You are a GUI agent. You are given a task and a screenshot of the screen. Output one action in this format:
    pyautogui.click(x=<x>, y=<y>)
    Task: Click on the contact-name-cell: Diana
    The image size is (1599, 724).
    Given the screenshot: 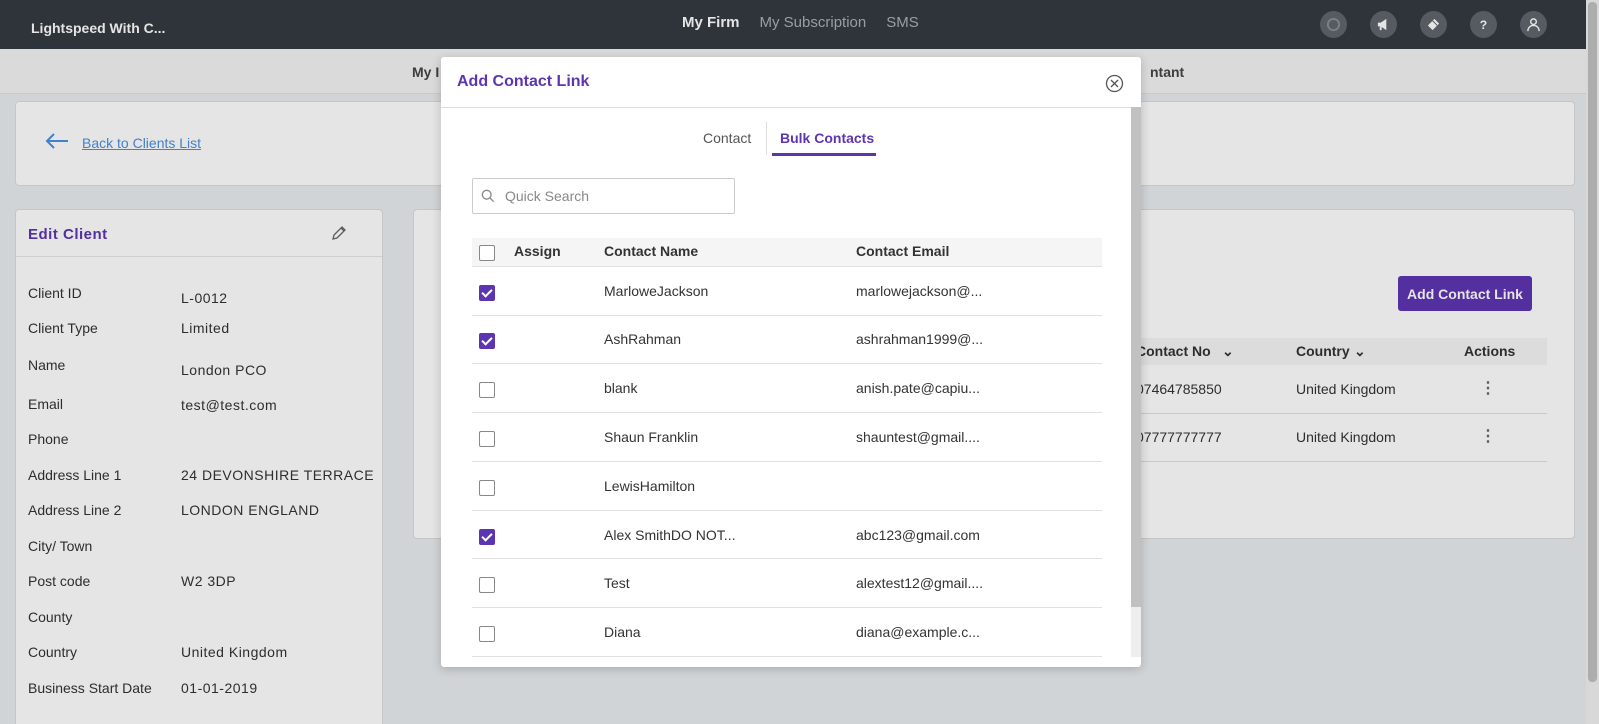 What is the action you would take?
    pyautogui.click(x=622, y=632)
    